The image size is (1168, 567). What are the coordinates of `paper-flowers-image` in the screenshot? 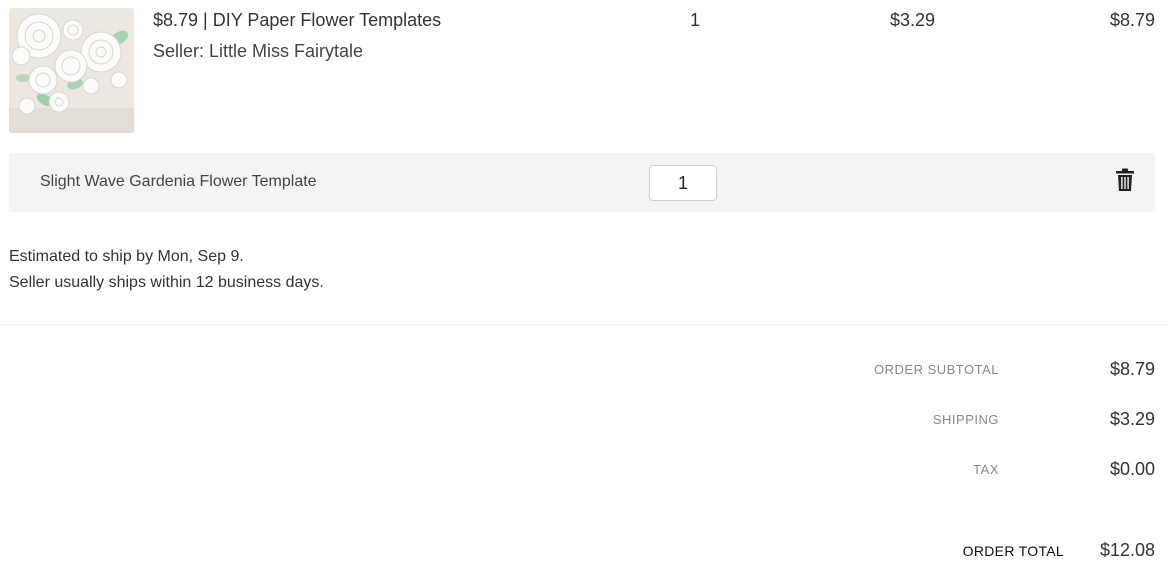 It's located at (71, 70).